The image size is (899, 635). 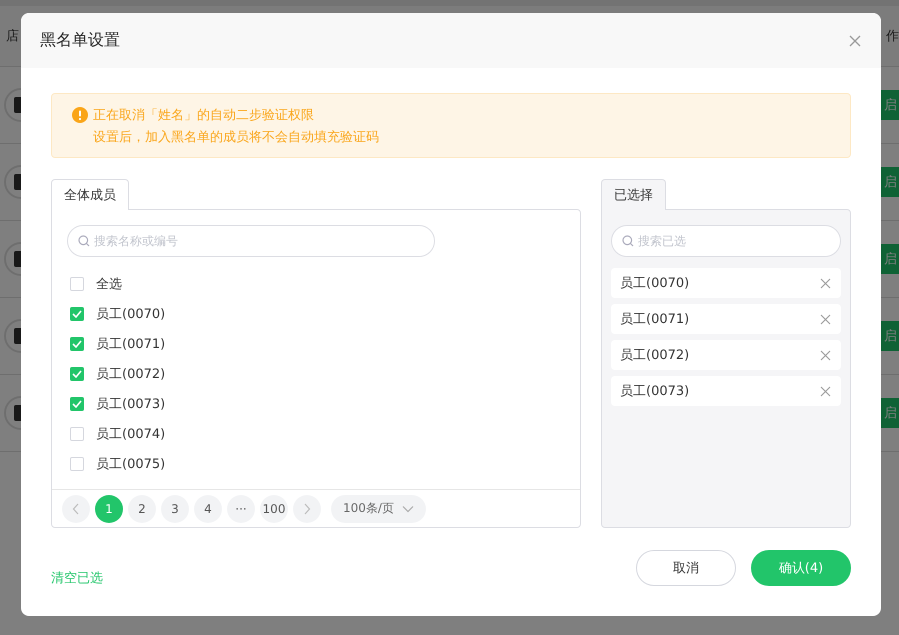 What do you see at coordinates (131, 464) in the screenshot?
I see `checkbox-label: 员工(0075)` at bounding box center [131, 464].